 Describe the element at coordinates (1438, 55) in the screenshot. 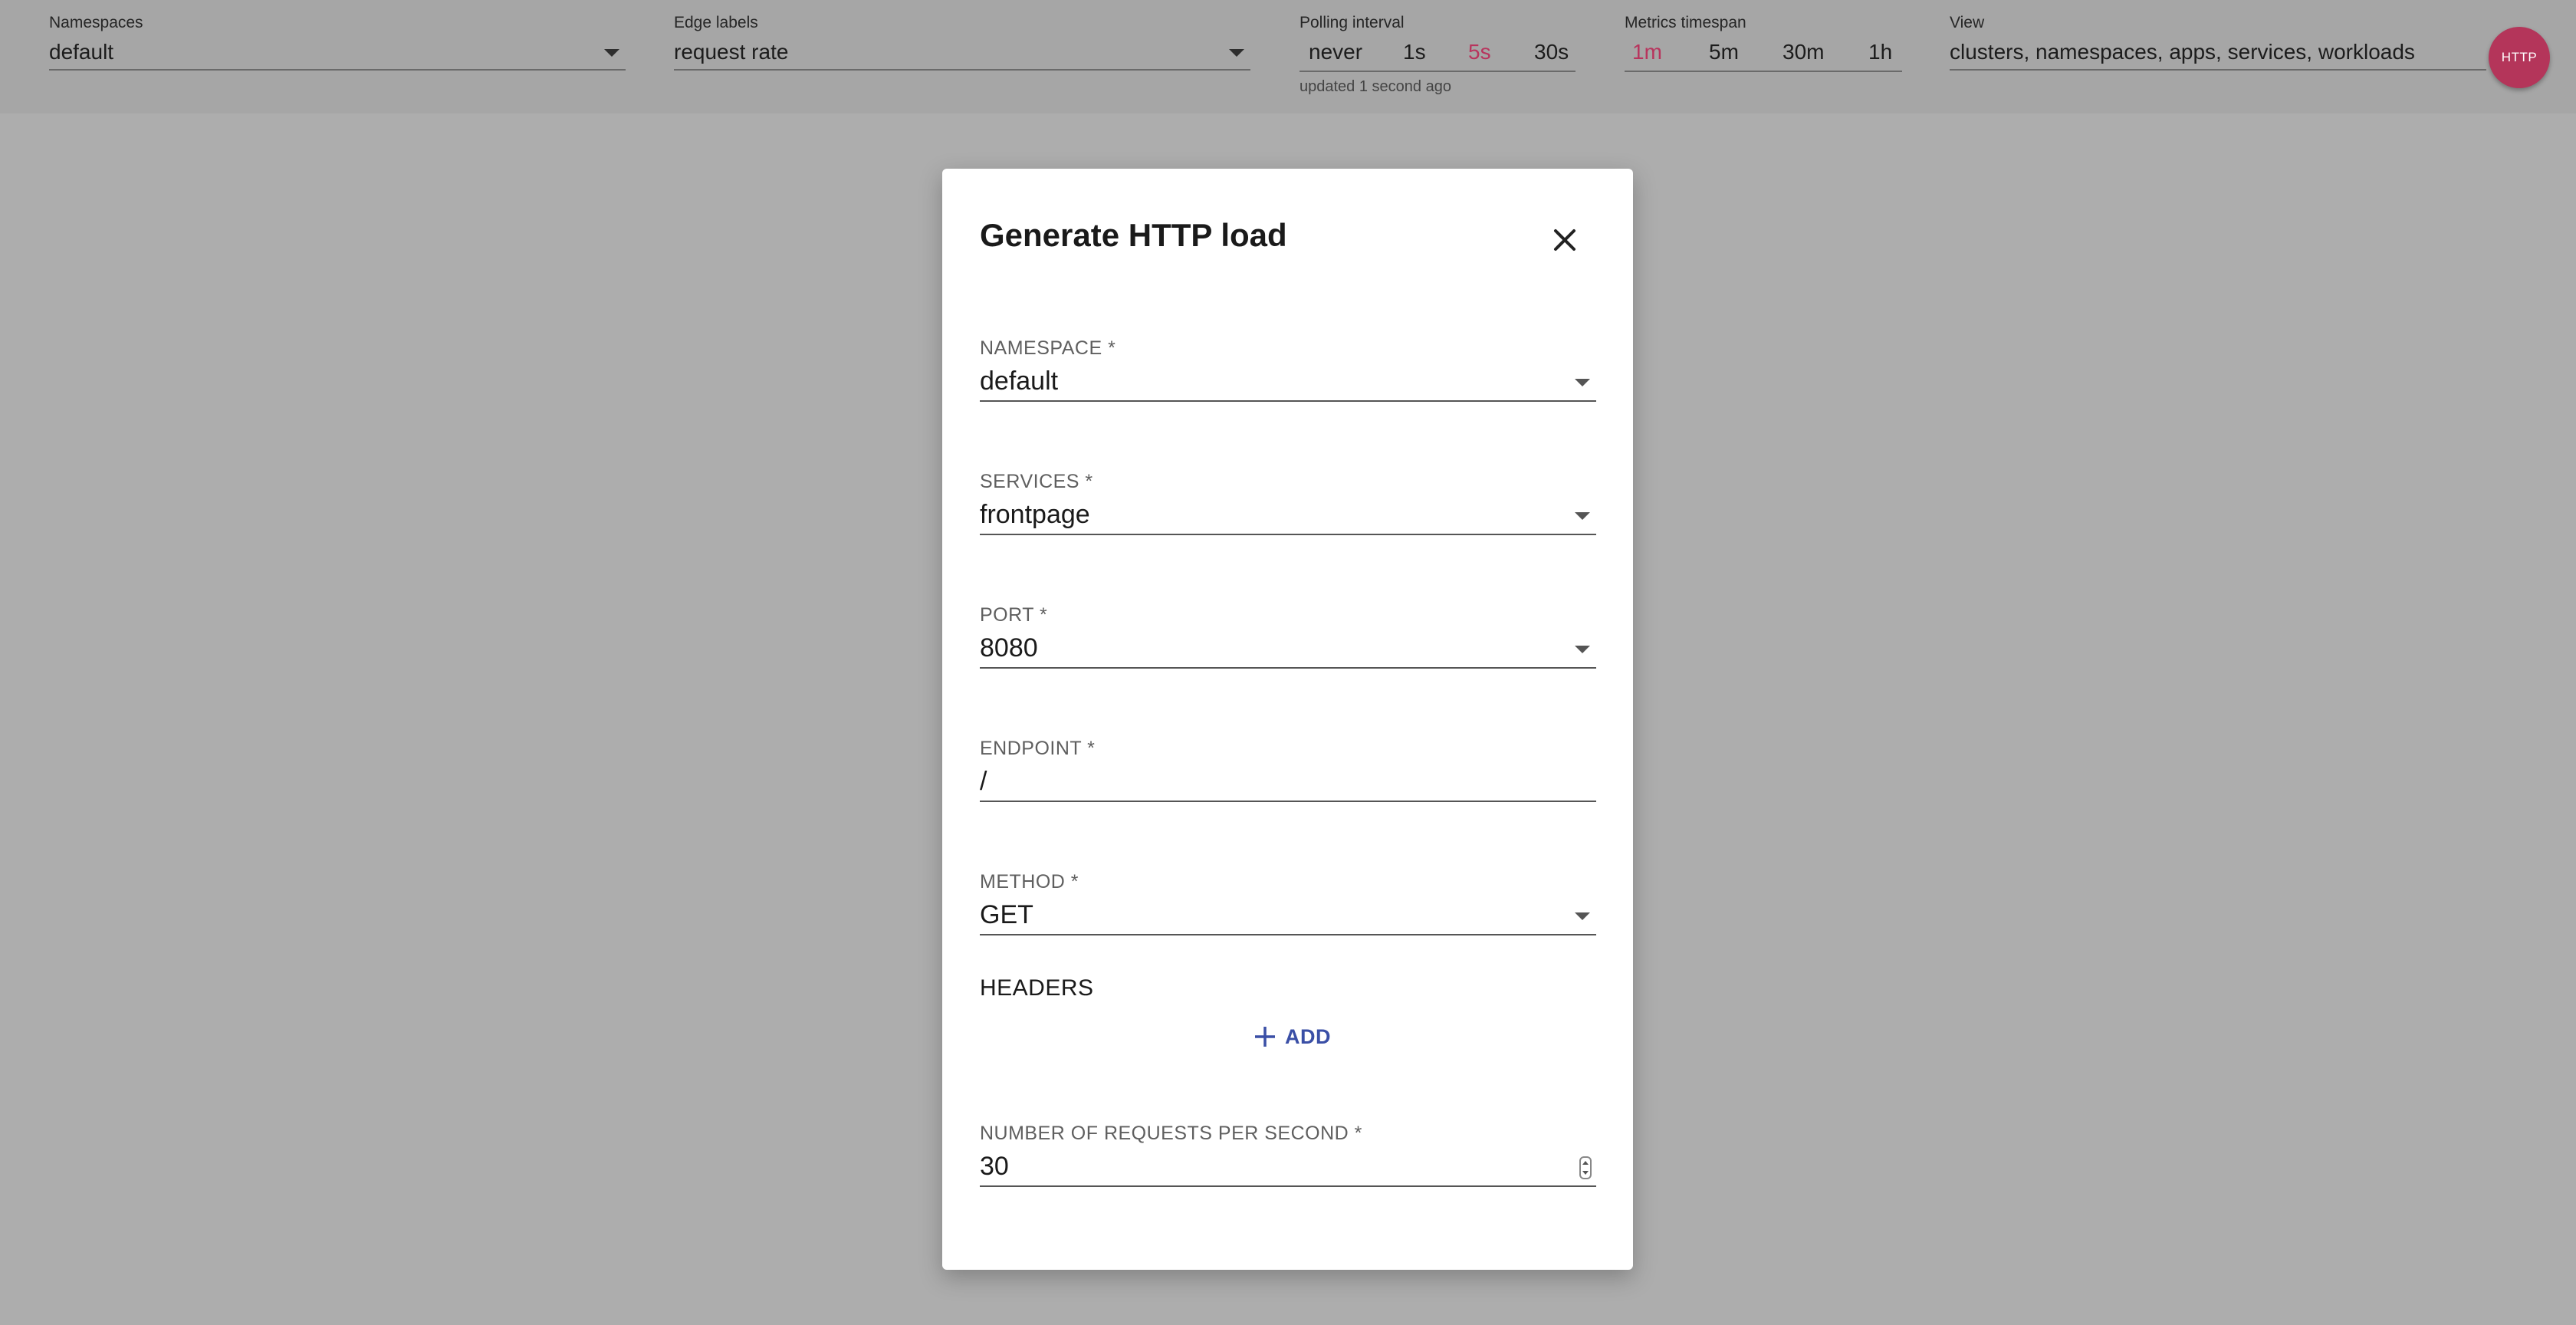

I see `polling-interval-toggle: never 1s 5s 30s` at that location.